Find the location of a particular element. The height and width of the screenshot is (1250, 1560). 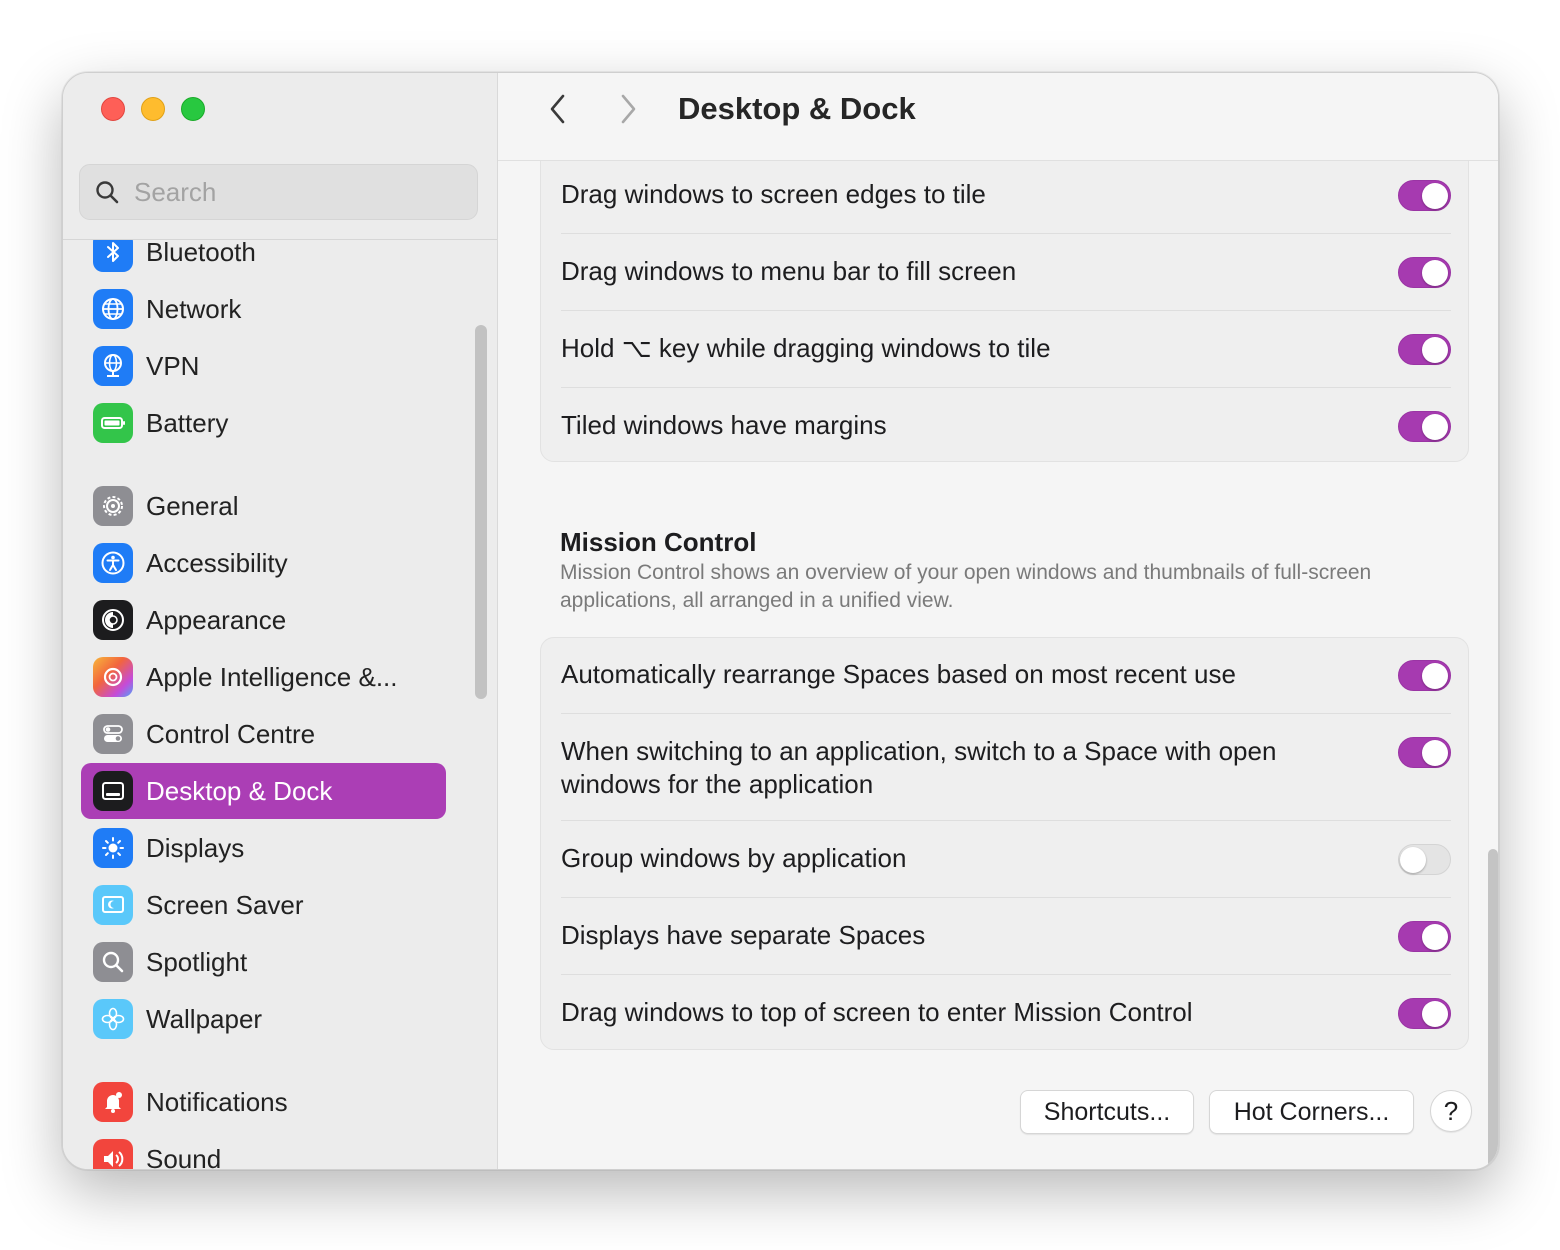

sidebar-item-label: Notifications is located at coordinates (217, 1101).